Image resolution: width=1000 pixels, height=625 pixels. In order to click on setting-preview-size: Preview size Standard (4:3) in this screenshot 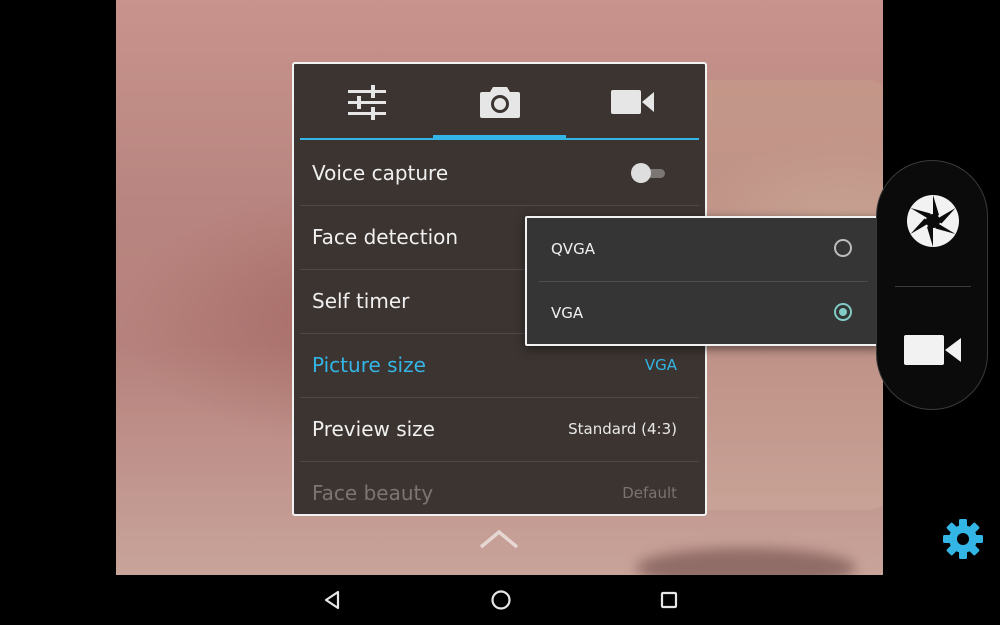, I will do `click(499, 430)`.